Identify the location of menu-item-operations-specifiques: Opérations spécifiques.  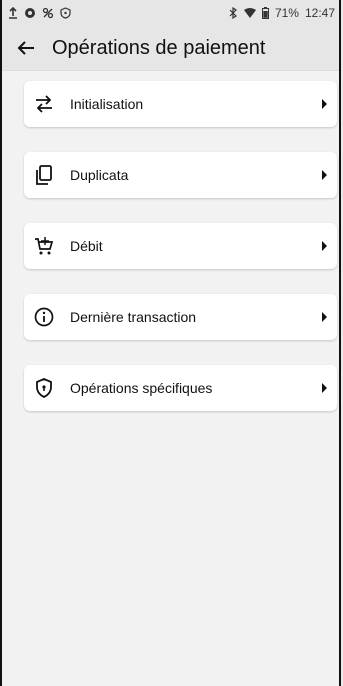
(180, 388).